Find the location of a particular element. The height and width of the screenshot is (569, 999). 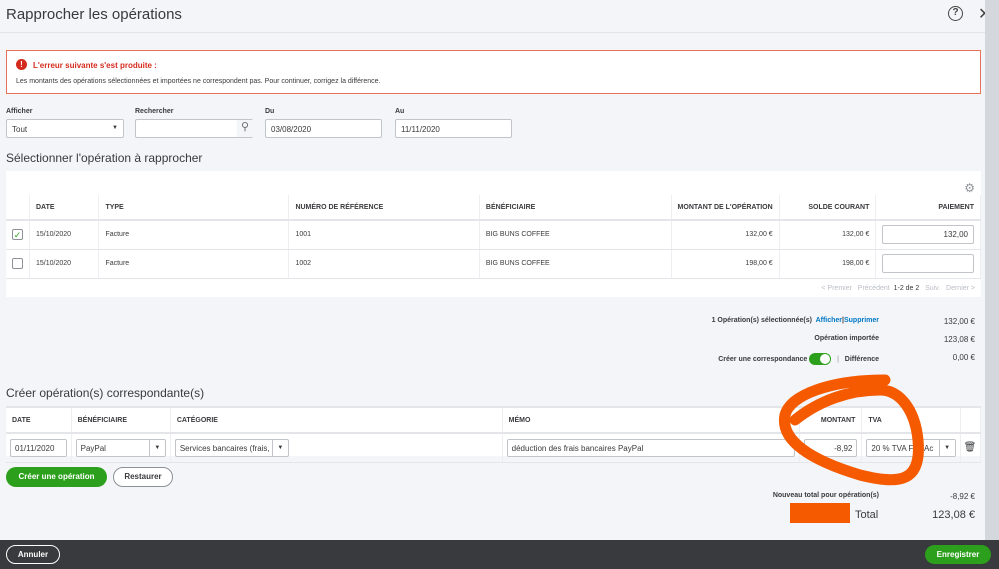

save-button: Enregistrer is located at coordinates (958, 554).